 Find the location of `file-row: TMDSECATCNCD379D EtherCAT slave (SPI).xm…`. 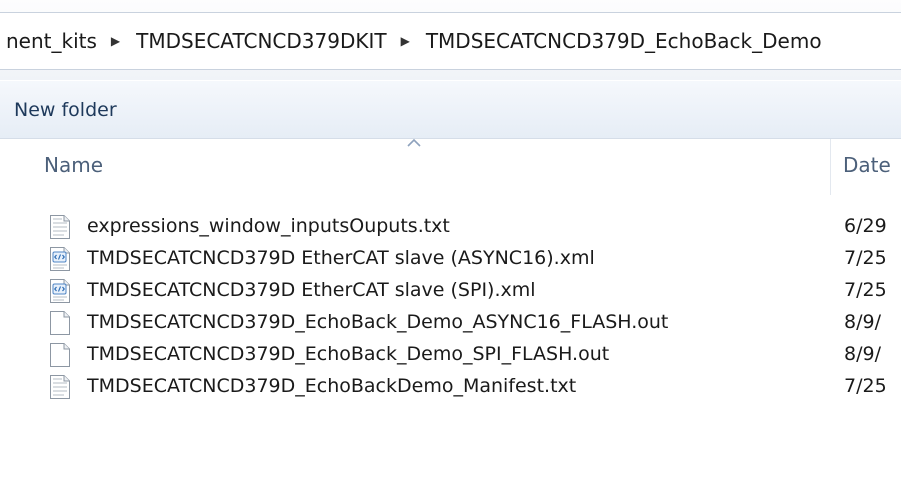

file-row: TMDSECATCNCD379D EtherCAT slave (SPI).xm… is located at coordinates (450, 291).